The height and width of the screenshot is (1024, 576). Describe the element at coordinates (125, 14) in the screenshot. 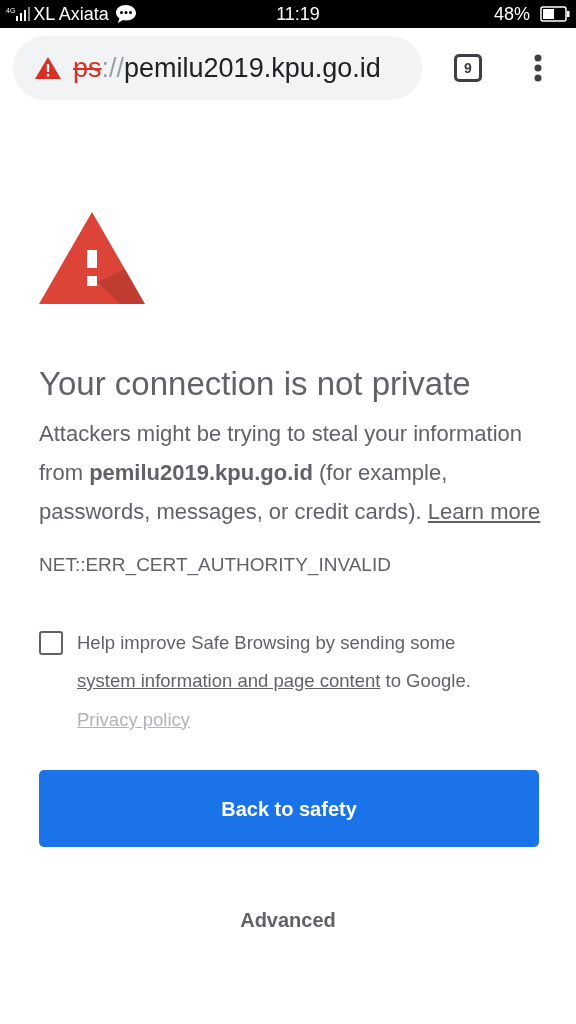

I see `chat-bubble-icon` at that location.